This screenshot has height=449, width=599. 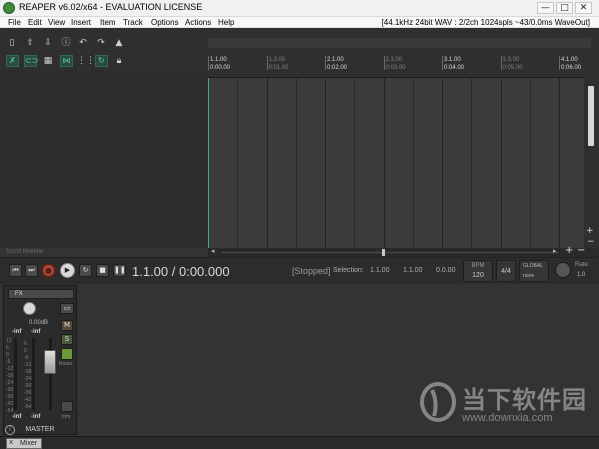 What do you see at coordinates (311, 271) in the screenshot?
I see `transport-state: [Stopped]` at bounding box center [311, 271].